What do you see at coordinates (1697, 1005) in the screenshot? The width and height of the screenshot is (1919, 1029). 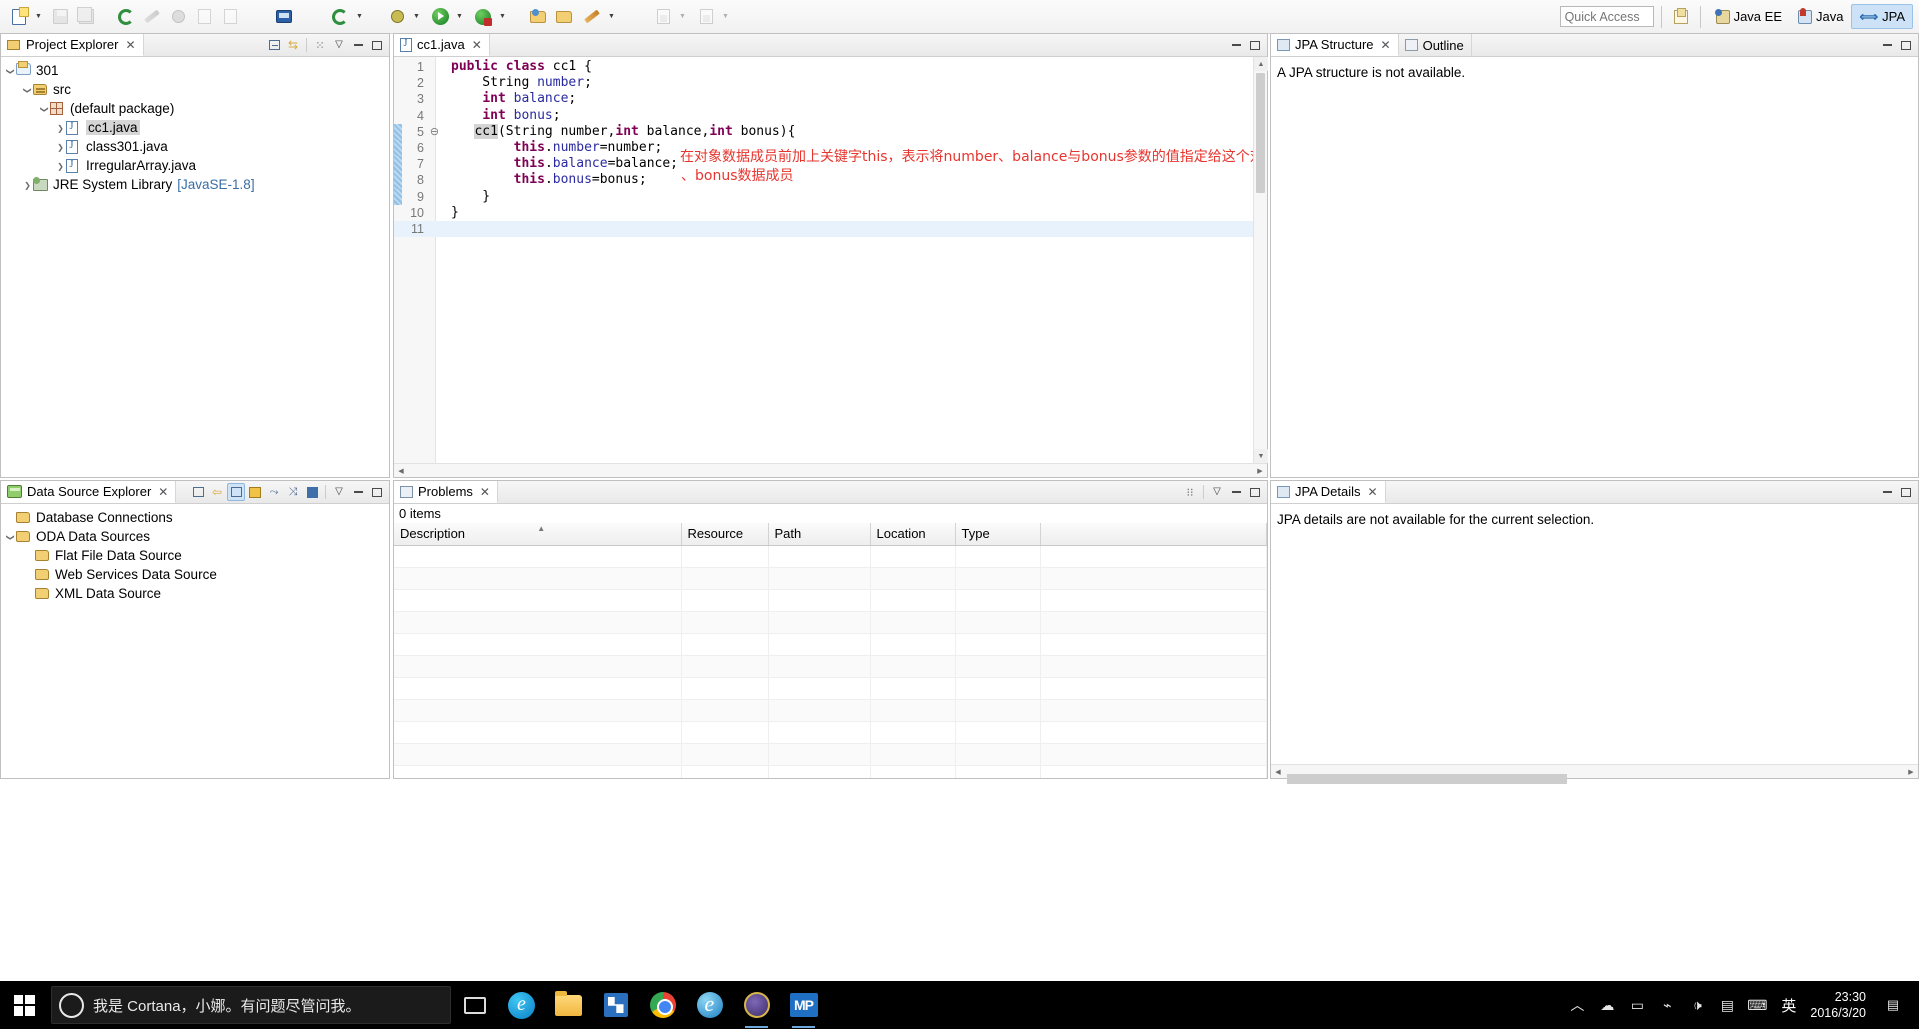 I see `volume-icon: 🕩` at bounding box center [1697, 1005].